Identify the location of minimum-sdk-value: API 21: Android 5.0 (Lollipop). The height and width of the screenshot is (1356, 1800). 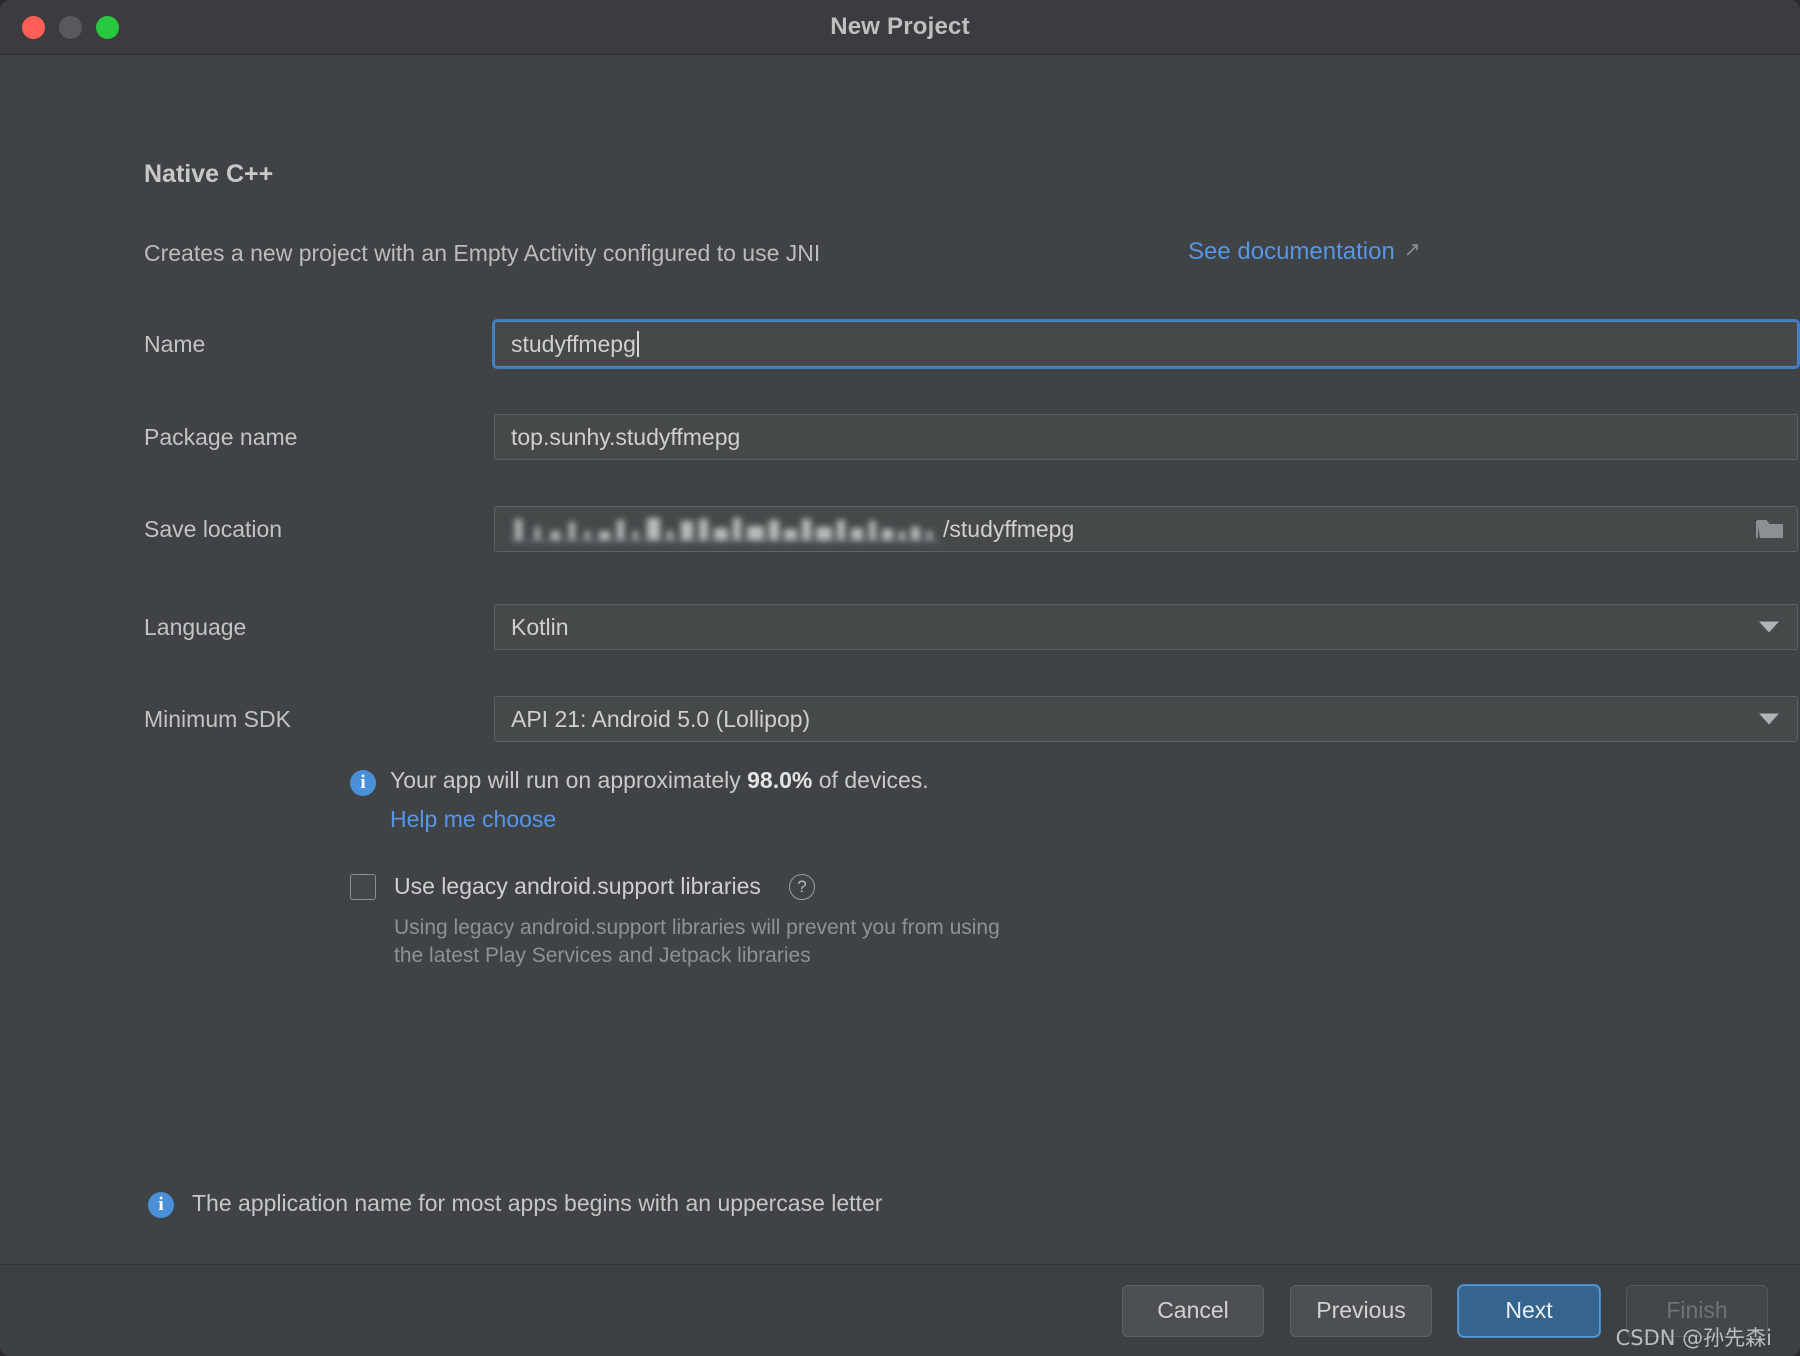
(661, 718).